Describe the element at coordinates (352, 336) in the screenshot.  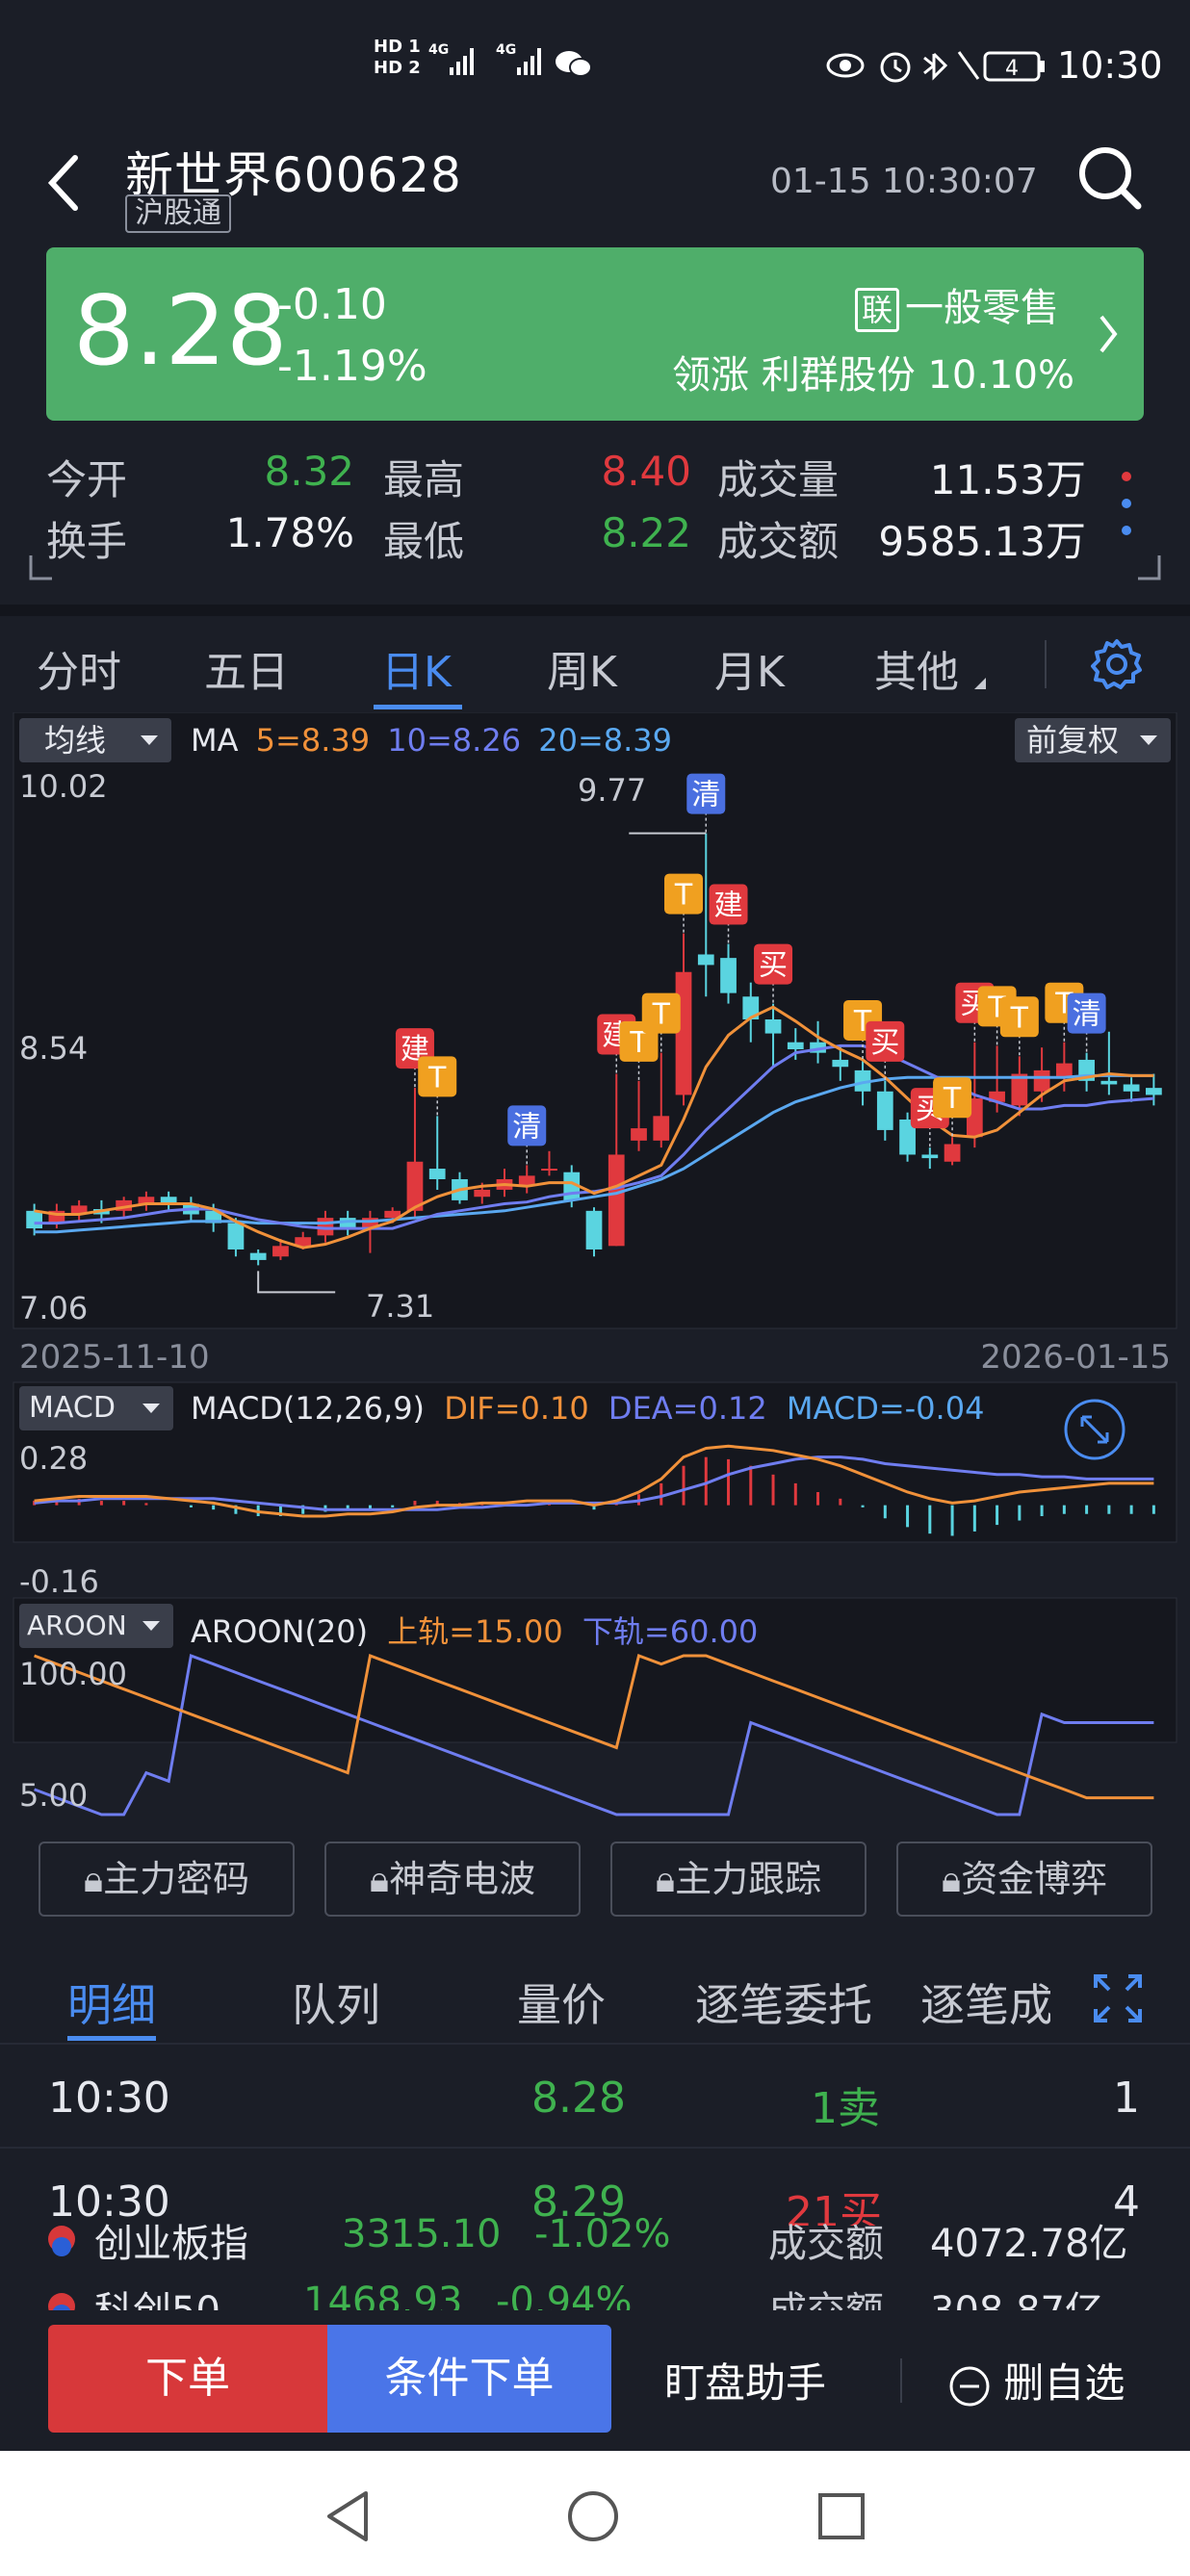
I see `price-change: -0.10 -1.19%` at that location.